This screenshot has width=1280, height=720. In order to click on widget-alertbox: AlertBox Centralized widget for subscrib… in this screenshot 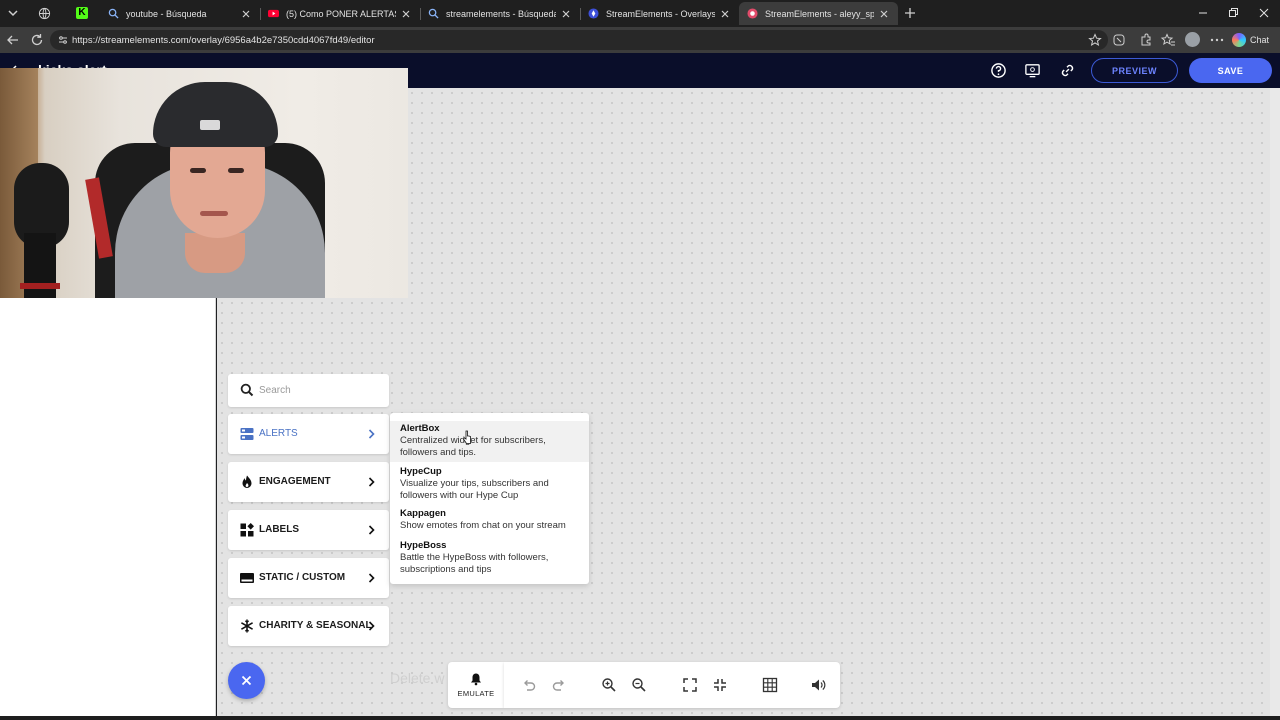, I will do `click(489, 441)`.